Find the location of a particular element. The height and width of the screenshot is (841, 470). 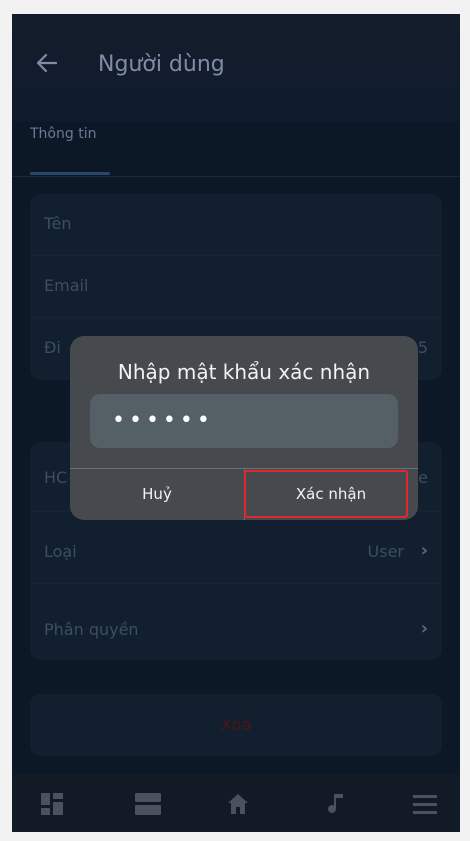

type-label: Loại is located at coordinates (60, 551).